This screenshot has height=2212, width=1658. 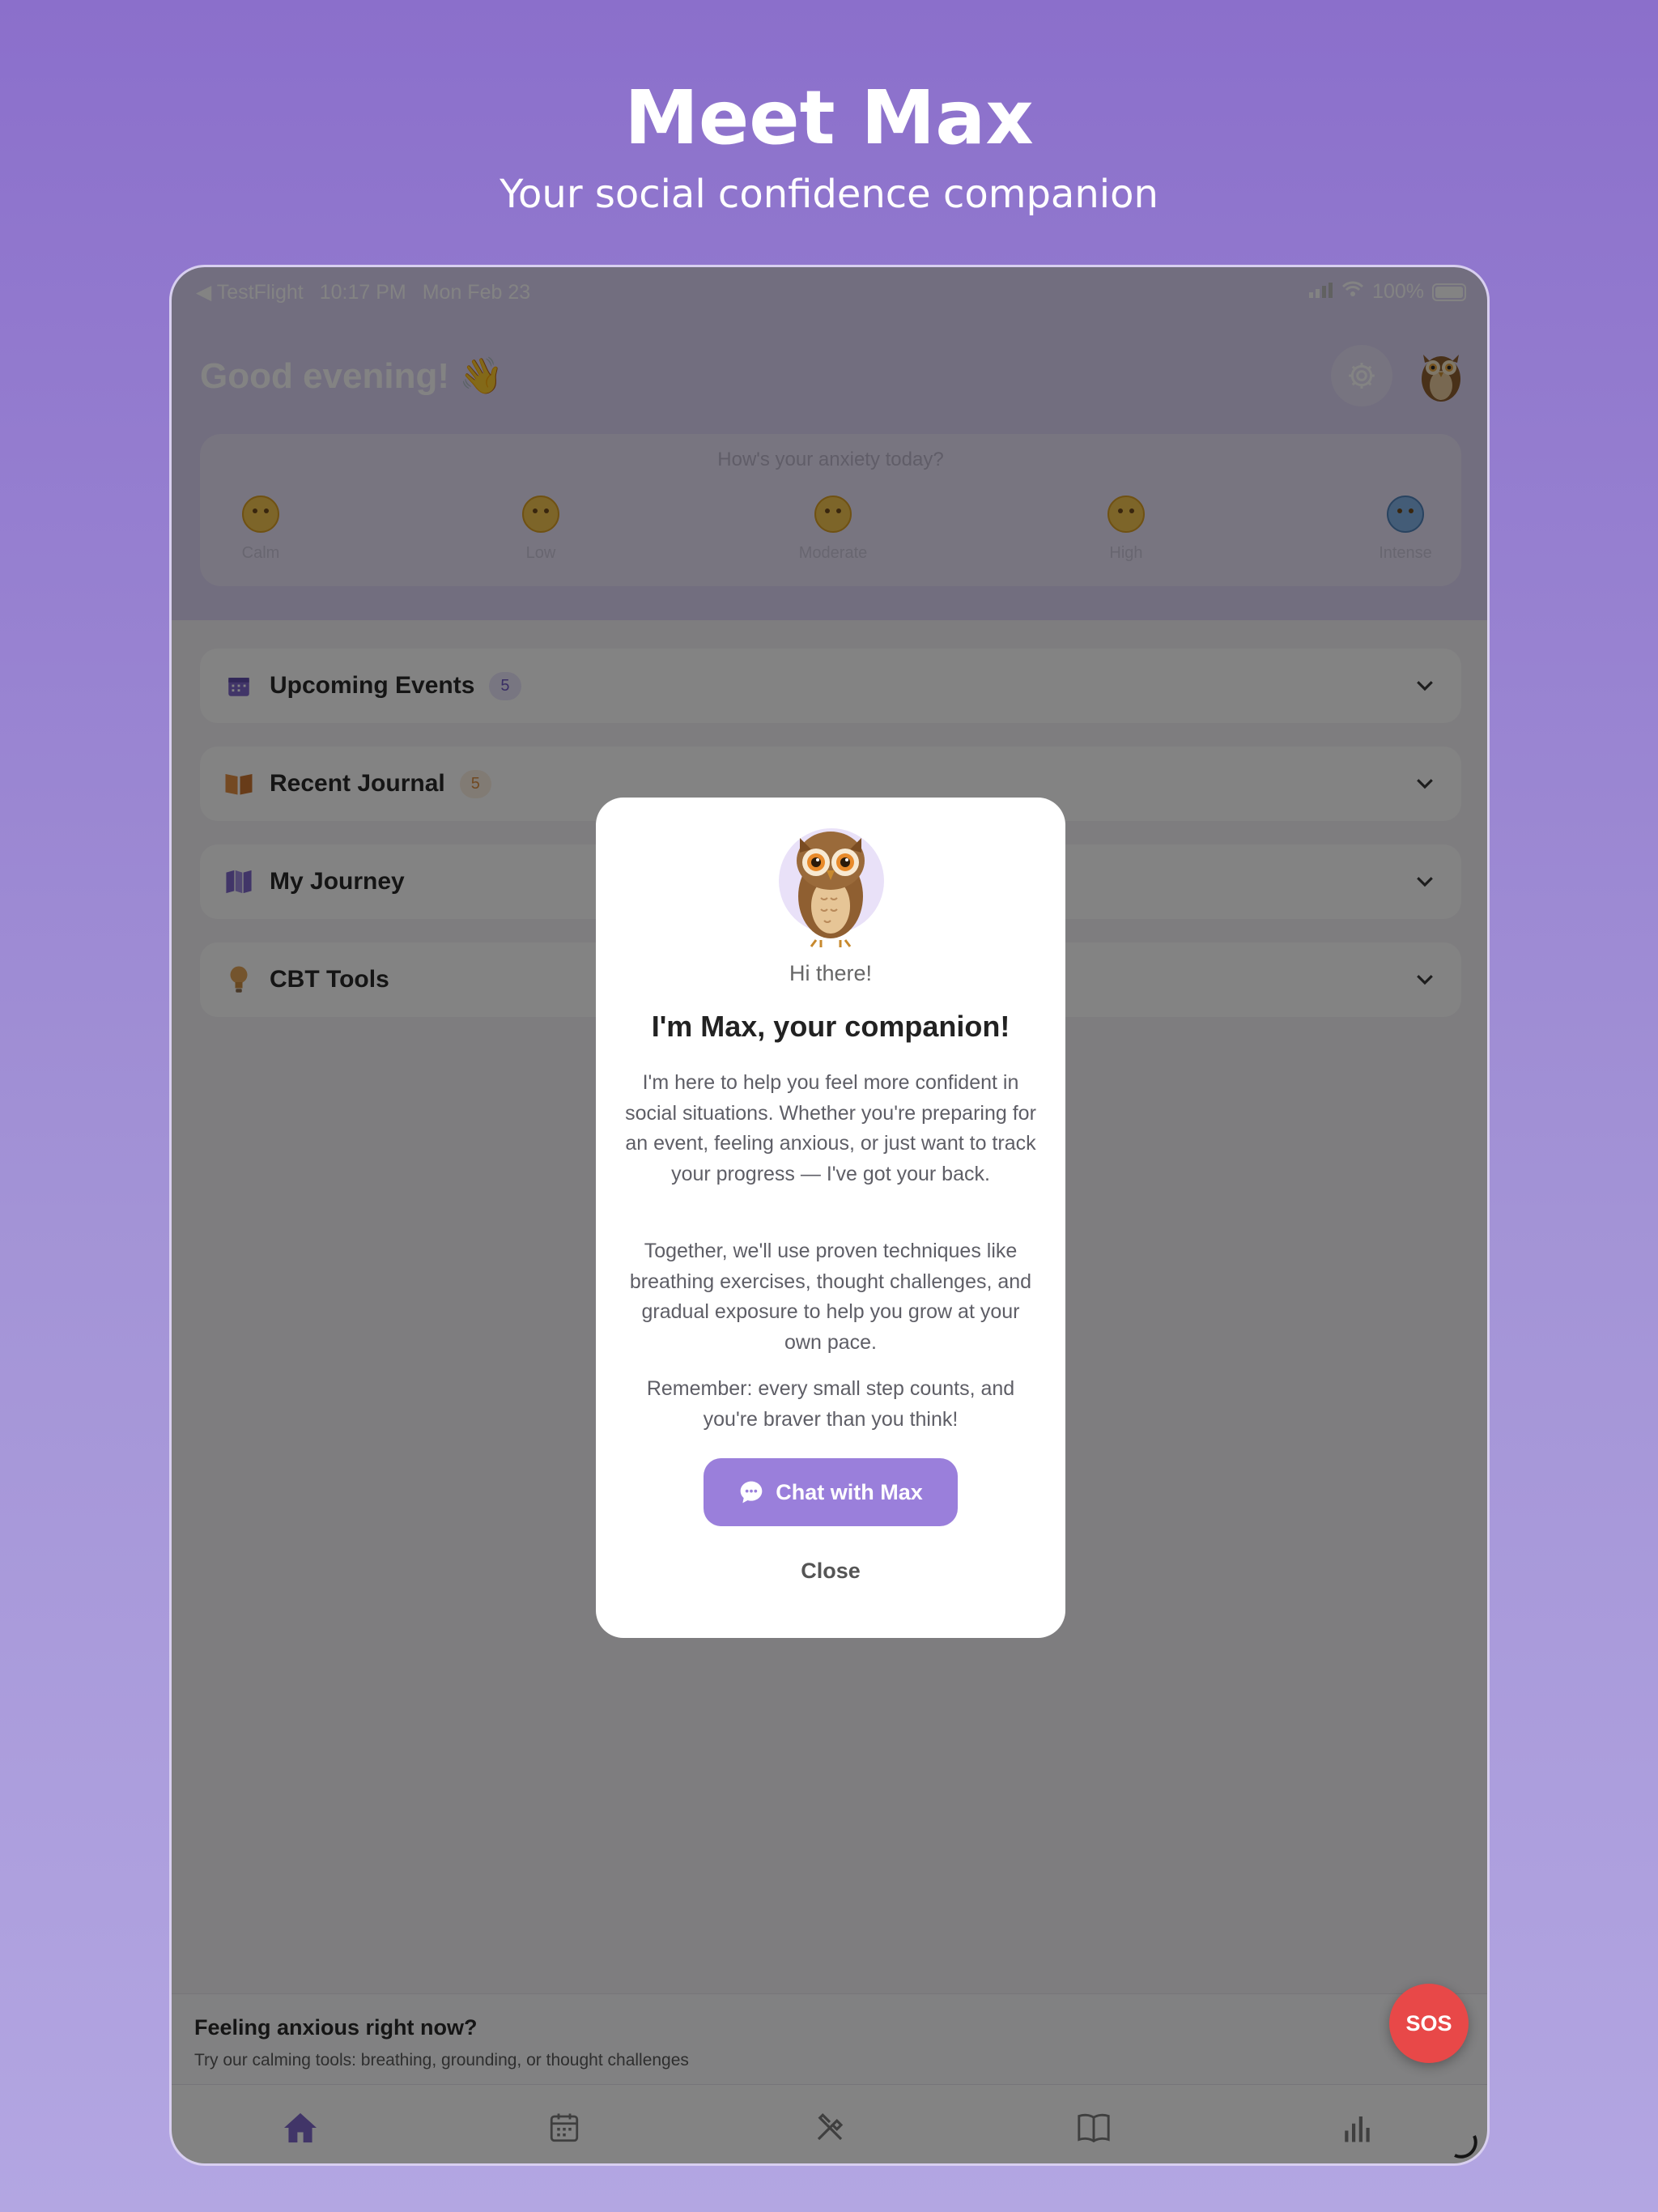 What do you see at coordinates (829, 118) in the screenshot?
I see `hero-title: Meet Max` at bounding box center [829, 118].